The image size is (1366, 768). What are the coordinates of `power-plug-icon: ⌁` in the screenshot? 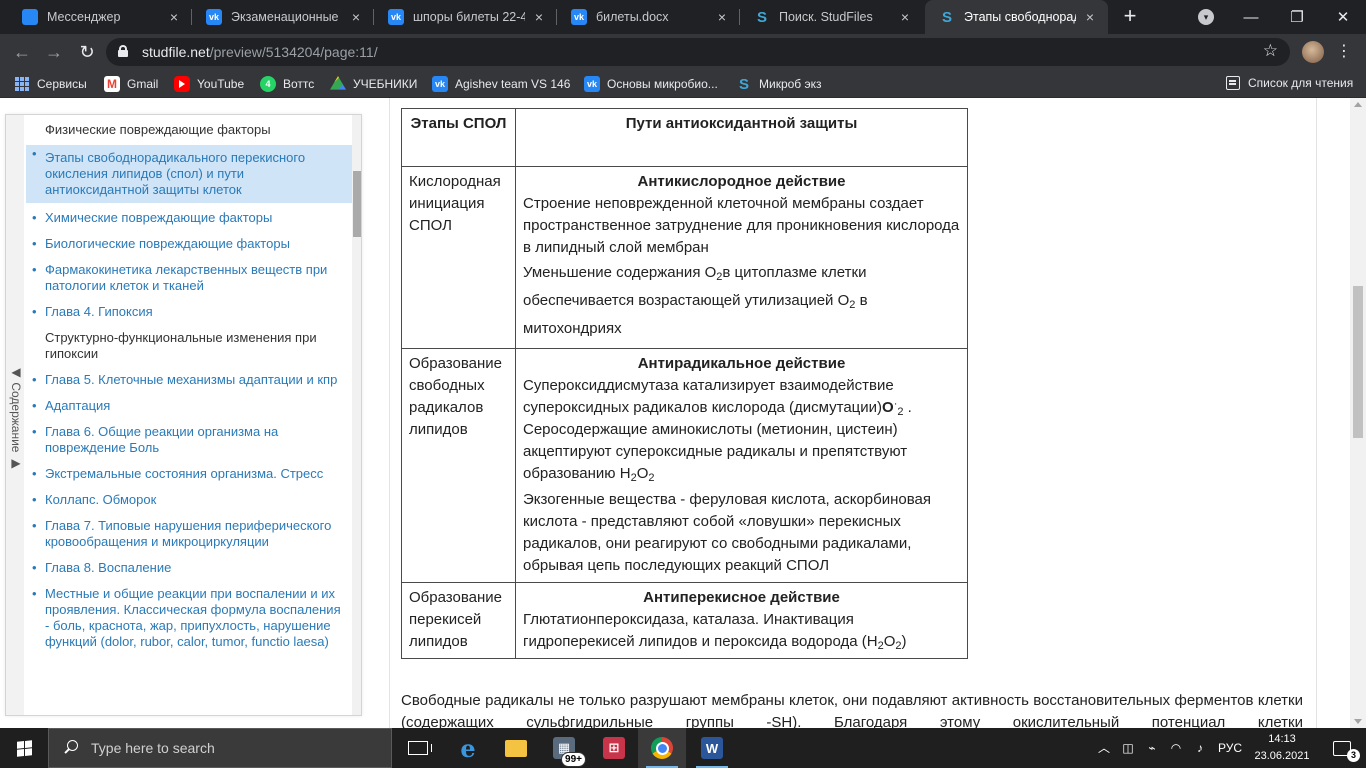 It's located at (1152, 748).